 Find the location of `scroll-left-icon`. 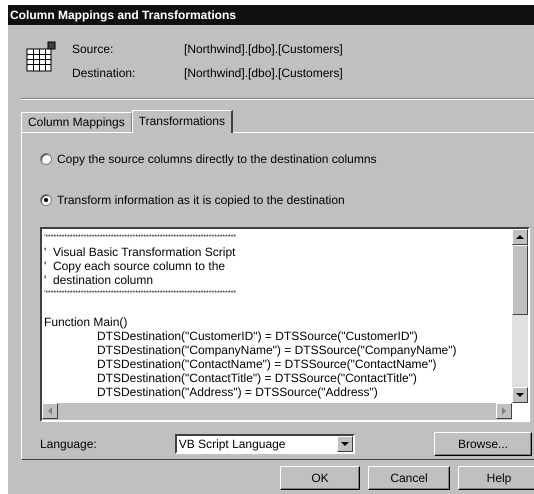

scroll-left-icon is located at coordinates (50, 411).